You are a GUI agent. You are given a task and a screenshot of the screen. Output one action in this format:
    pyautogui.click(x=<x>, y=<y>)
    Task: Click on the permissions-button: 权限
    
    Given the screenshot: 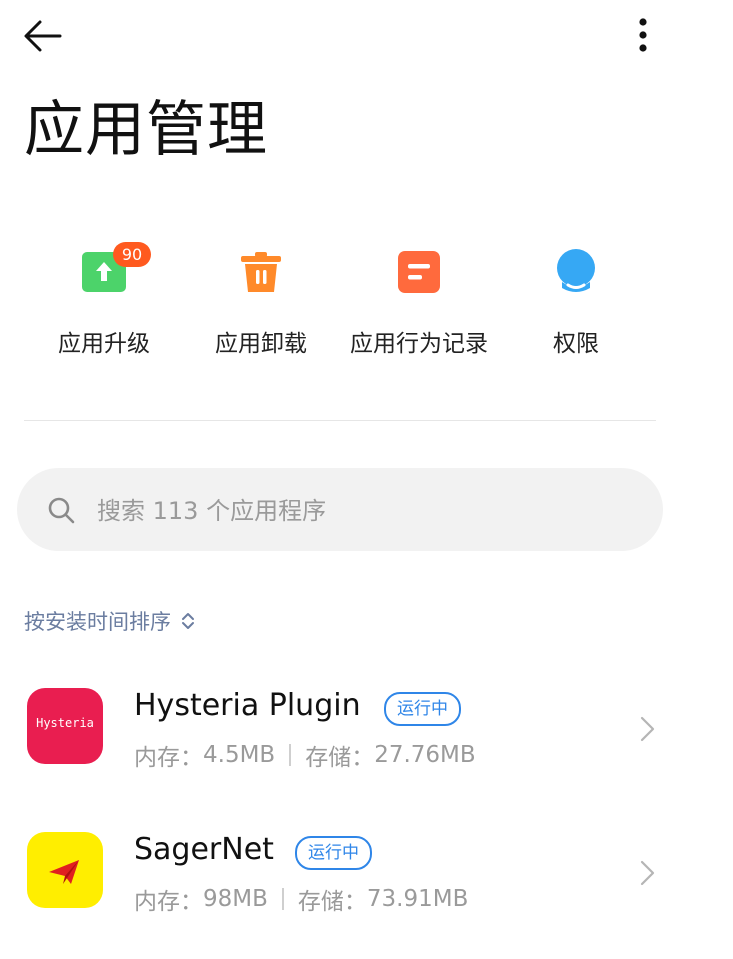 What is the action you would take?
    pyautogui.click(x=576, y=294)
    